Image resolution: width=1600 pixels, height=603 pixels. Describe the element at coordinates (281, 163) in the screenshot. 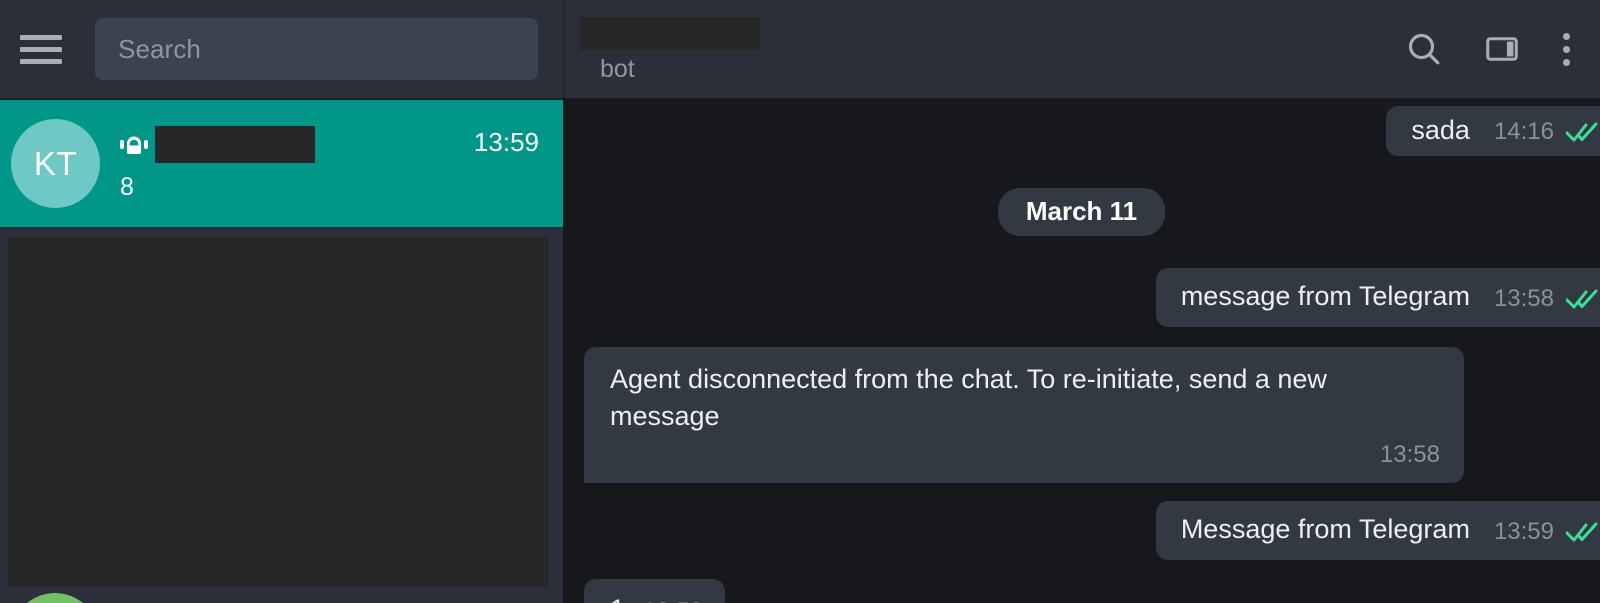

I see `chat-list-item-selected: KT 8 13:59` at that location.